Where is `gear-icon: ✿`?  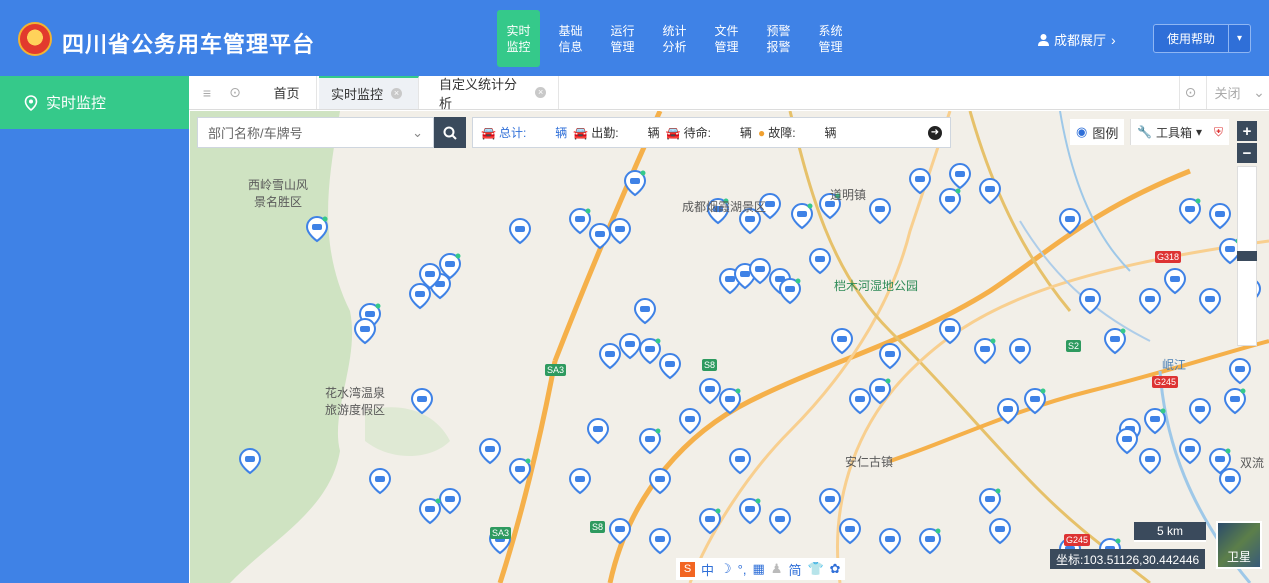 gear-icon: ✿ is located at coordinates (835, 569).